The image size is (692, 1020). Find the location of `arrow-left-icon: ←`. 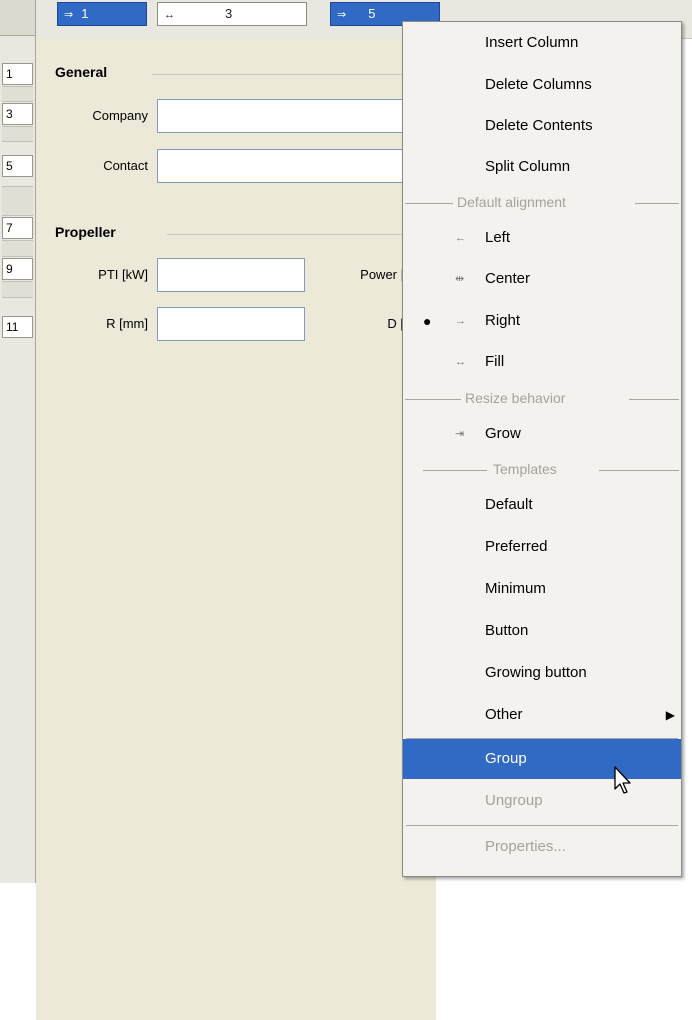

arrow-left-icon: ← is located at coordinates (460, 238).